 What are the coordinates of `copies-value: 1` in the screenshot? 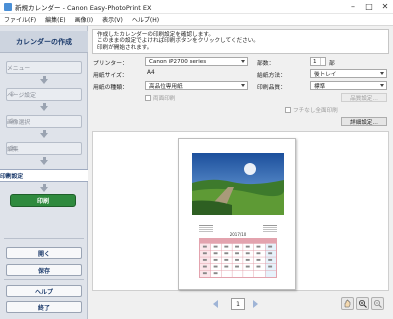 It's located at (315, 61).